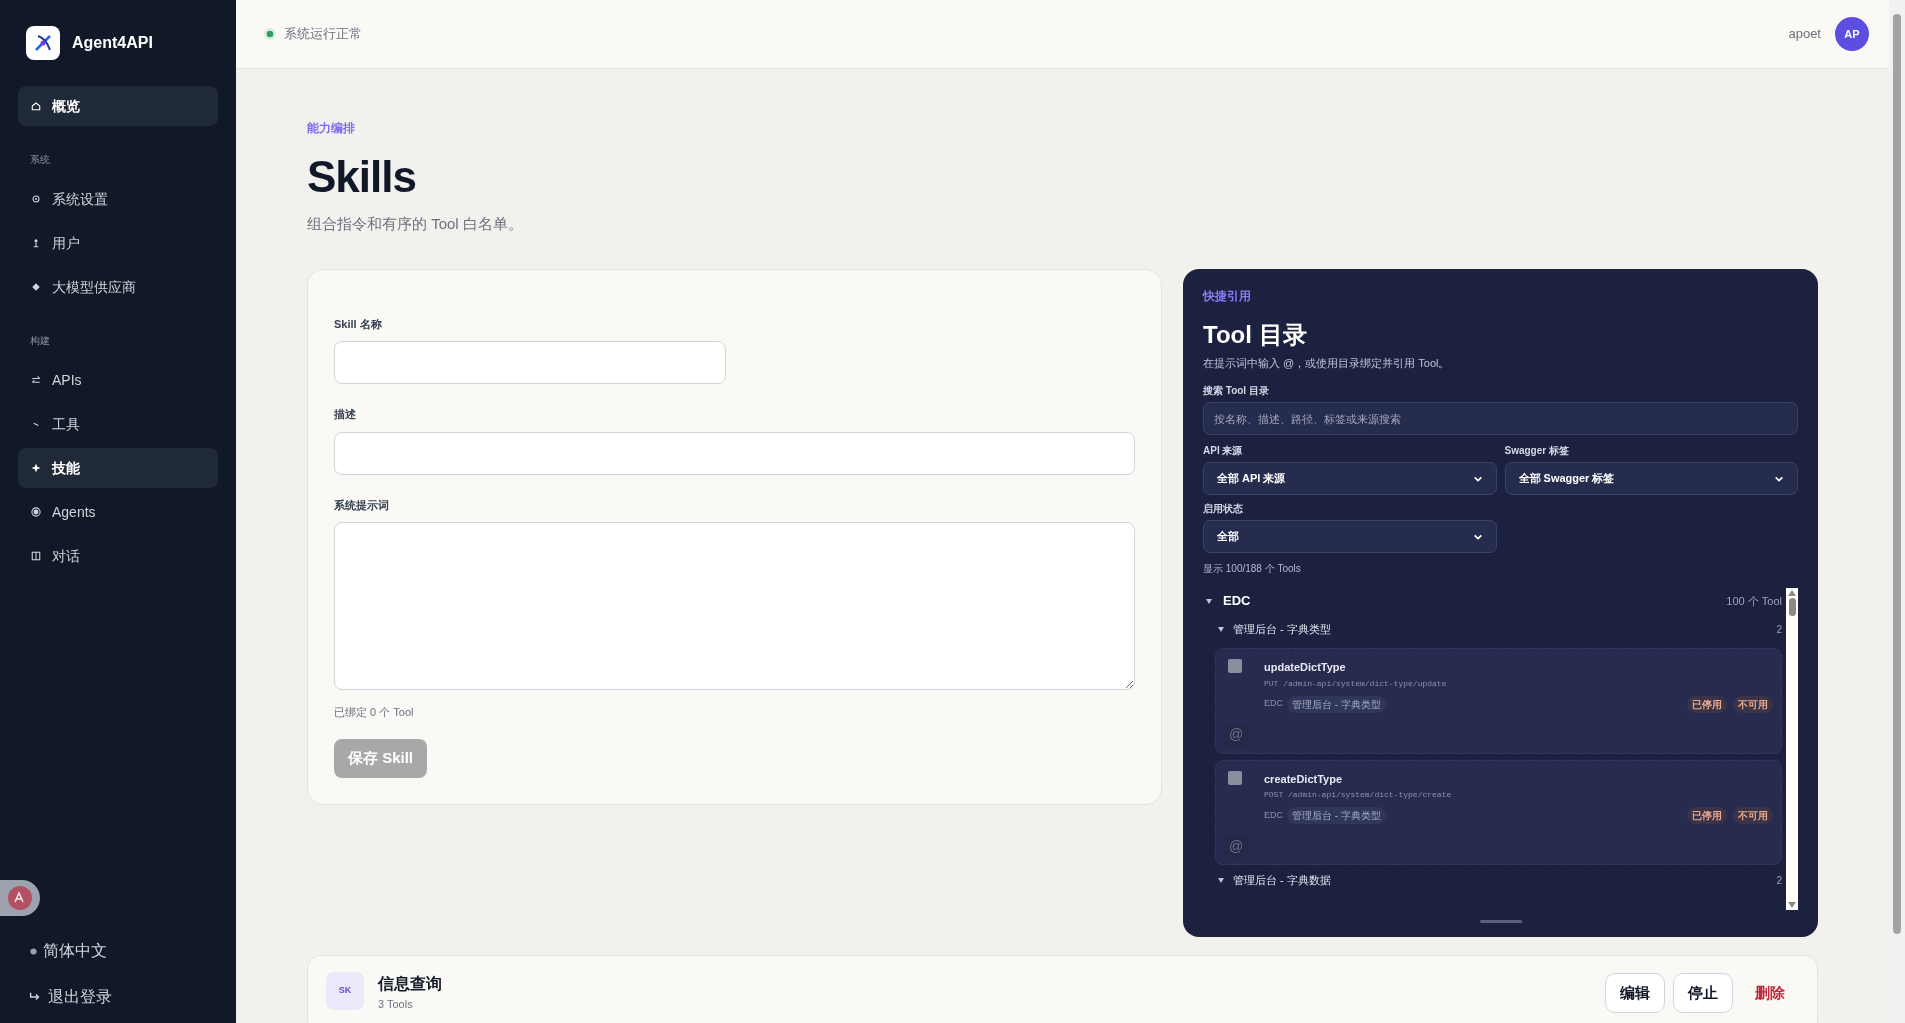 Image resolution: width=1905 pixels, height=1023 pixels. I want to click on brand-name: Agent4API, so click(112, 43).